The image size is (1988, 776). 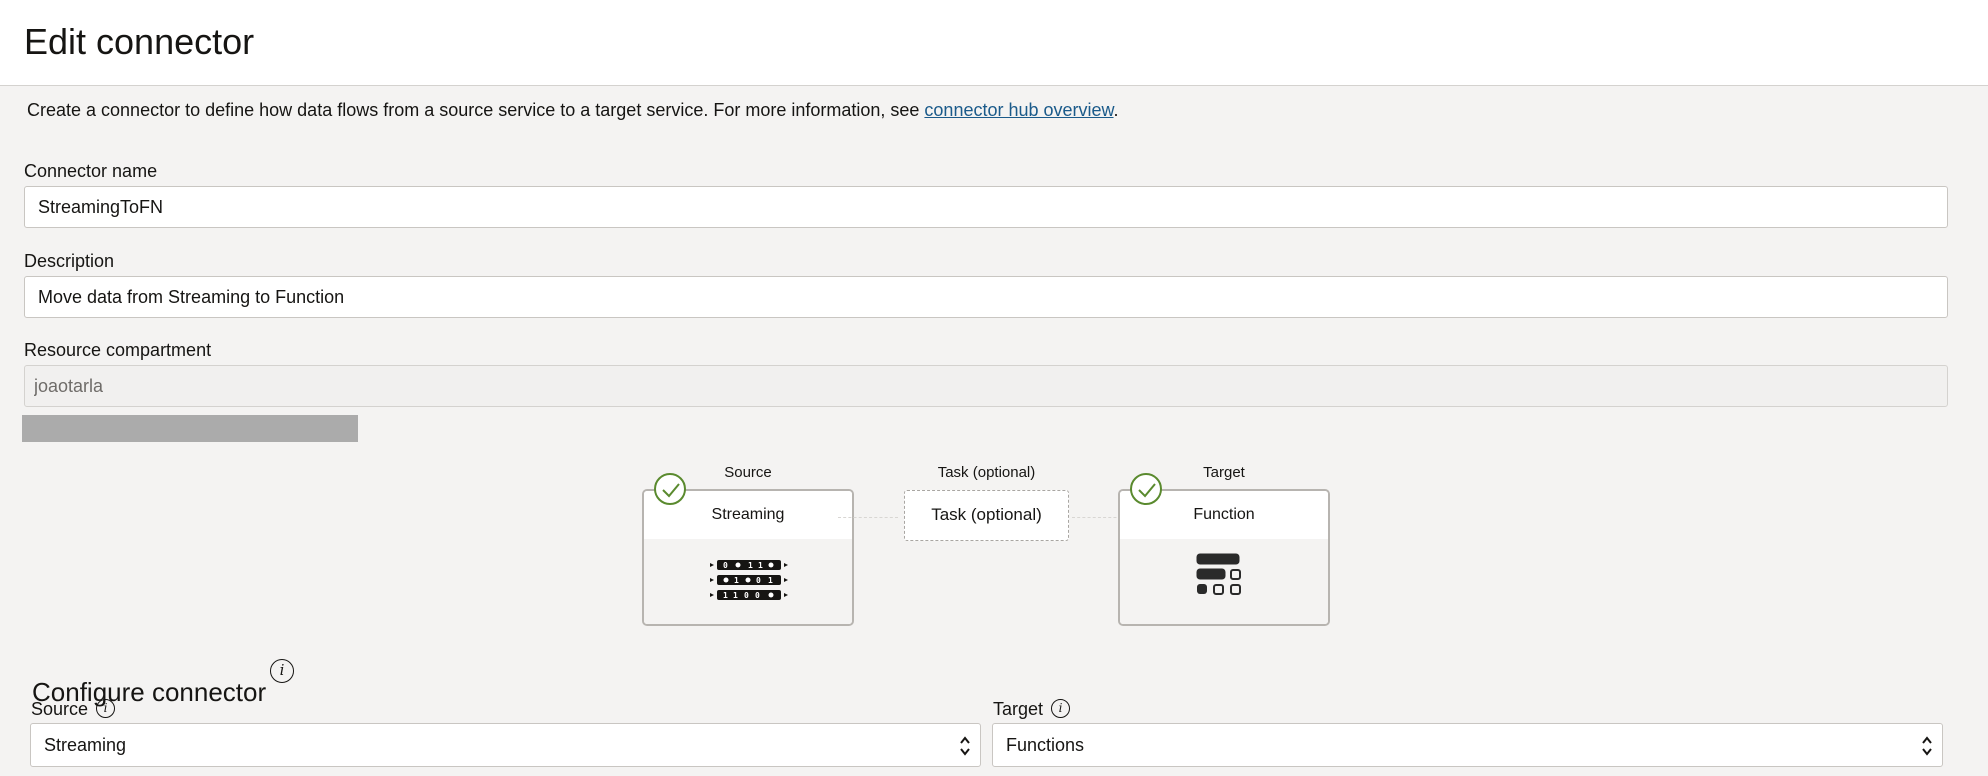 I want to click on target-complete-check-icon, so click(x=1146, y=489).